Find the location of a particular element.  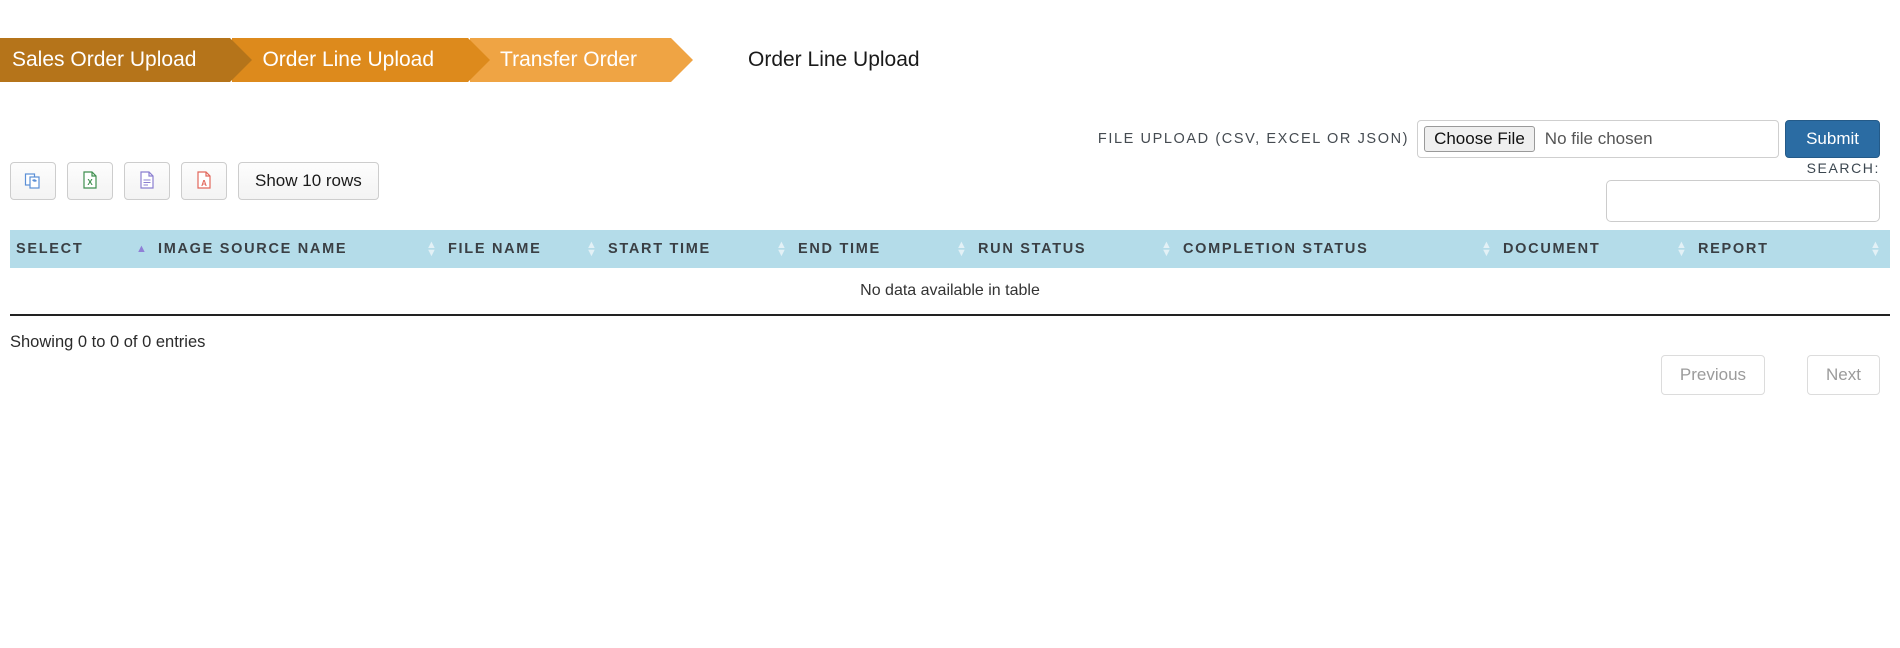

csv-export-button is located at coordinates (147, 181).